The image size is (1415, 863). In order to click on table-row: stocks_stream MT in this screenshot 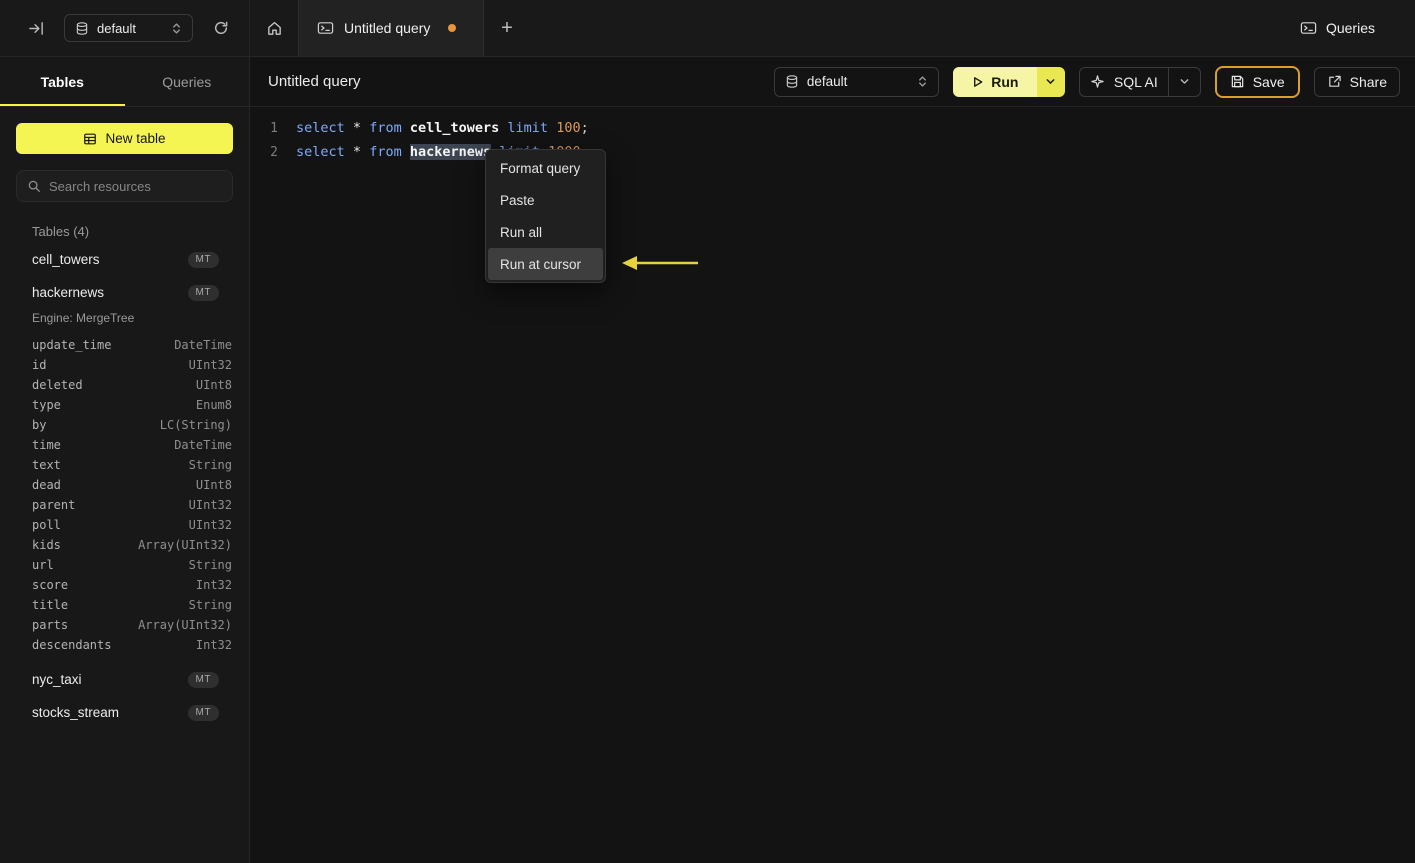, I will do `click(124, 712)`.